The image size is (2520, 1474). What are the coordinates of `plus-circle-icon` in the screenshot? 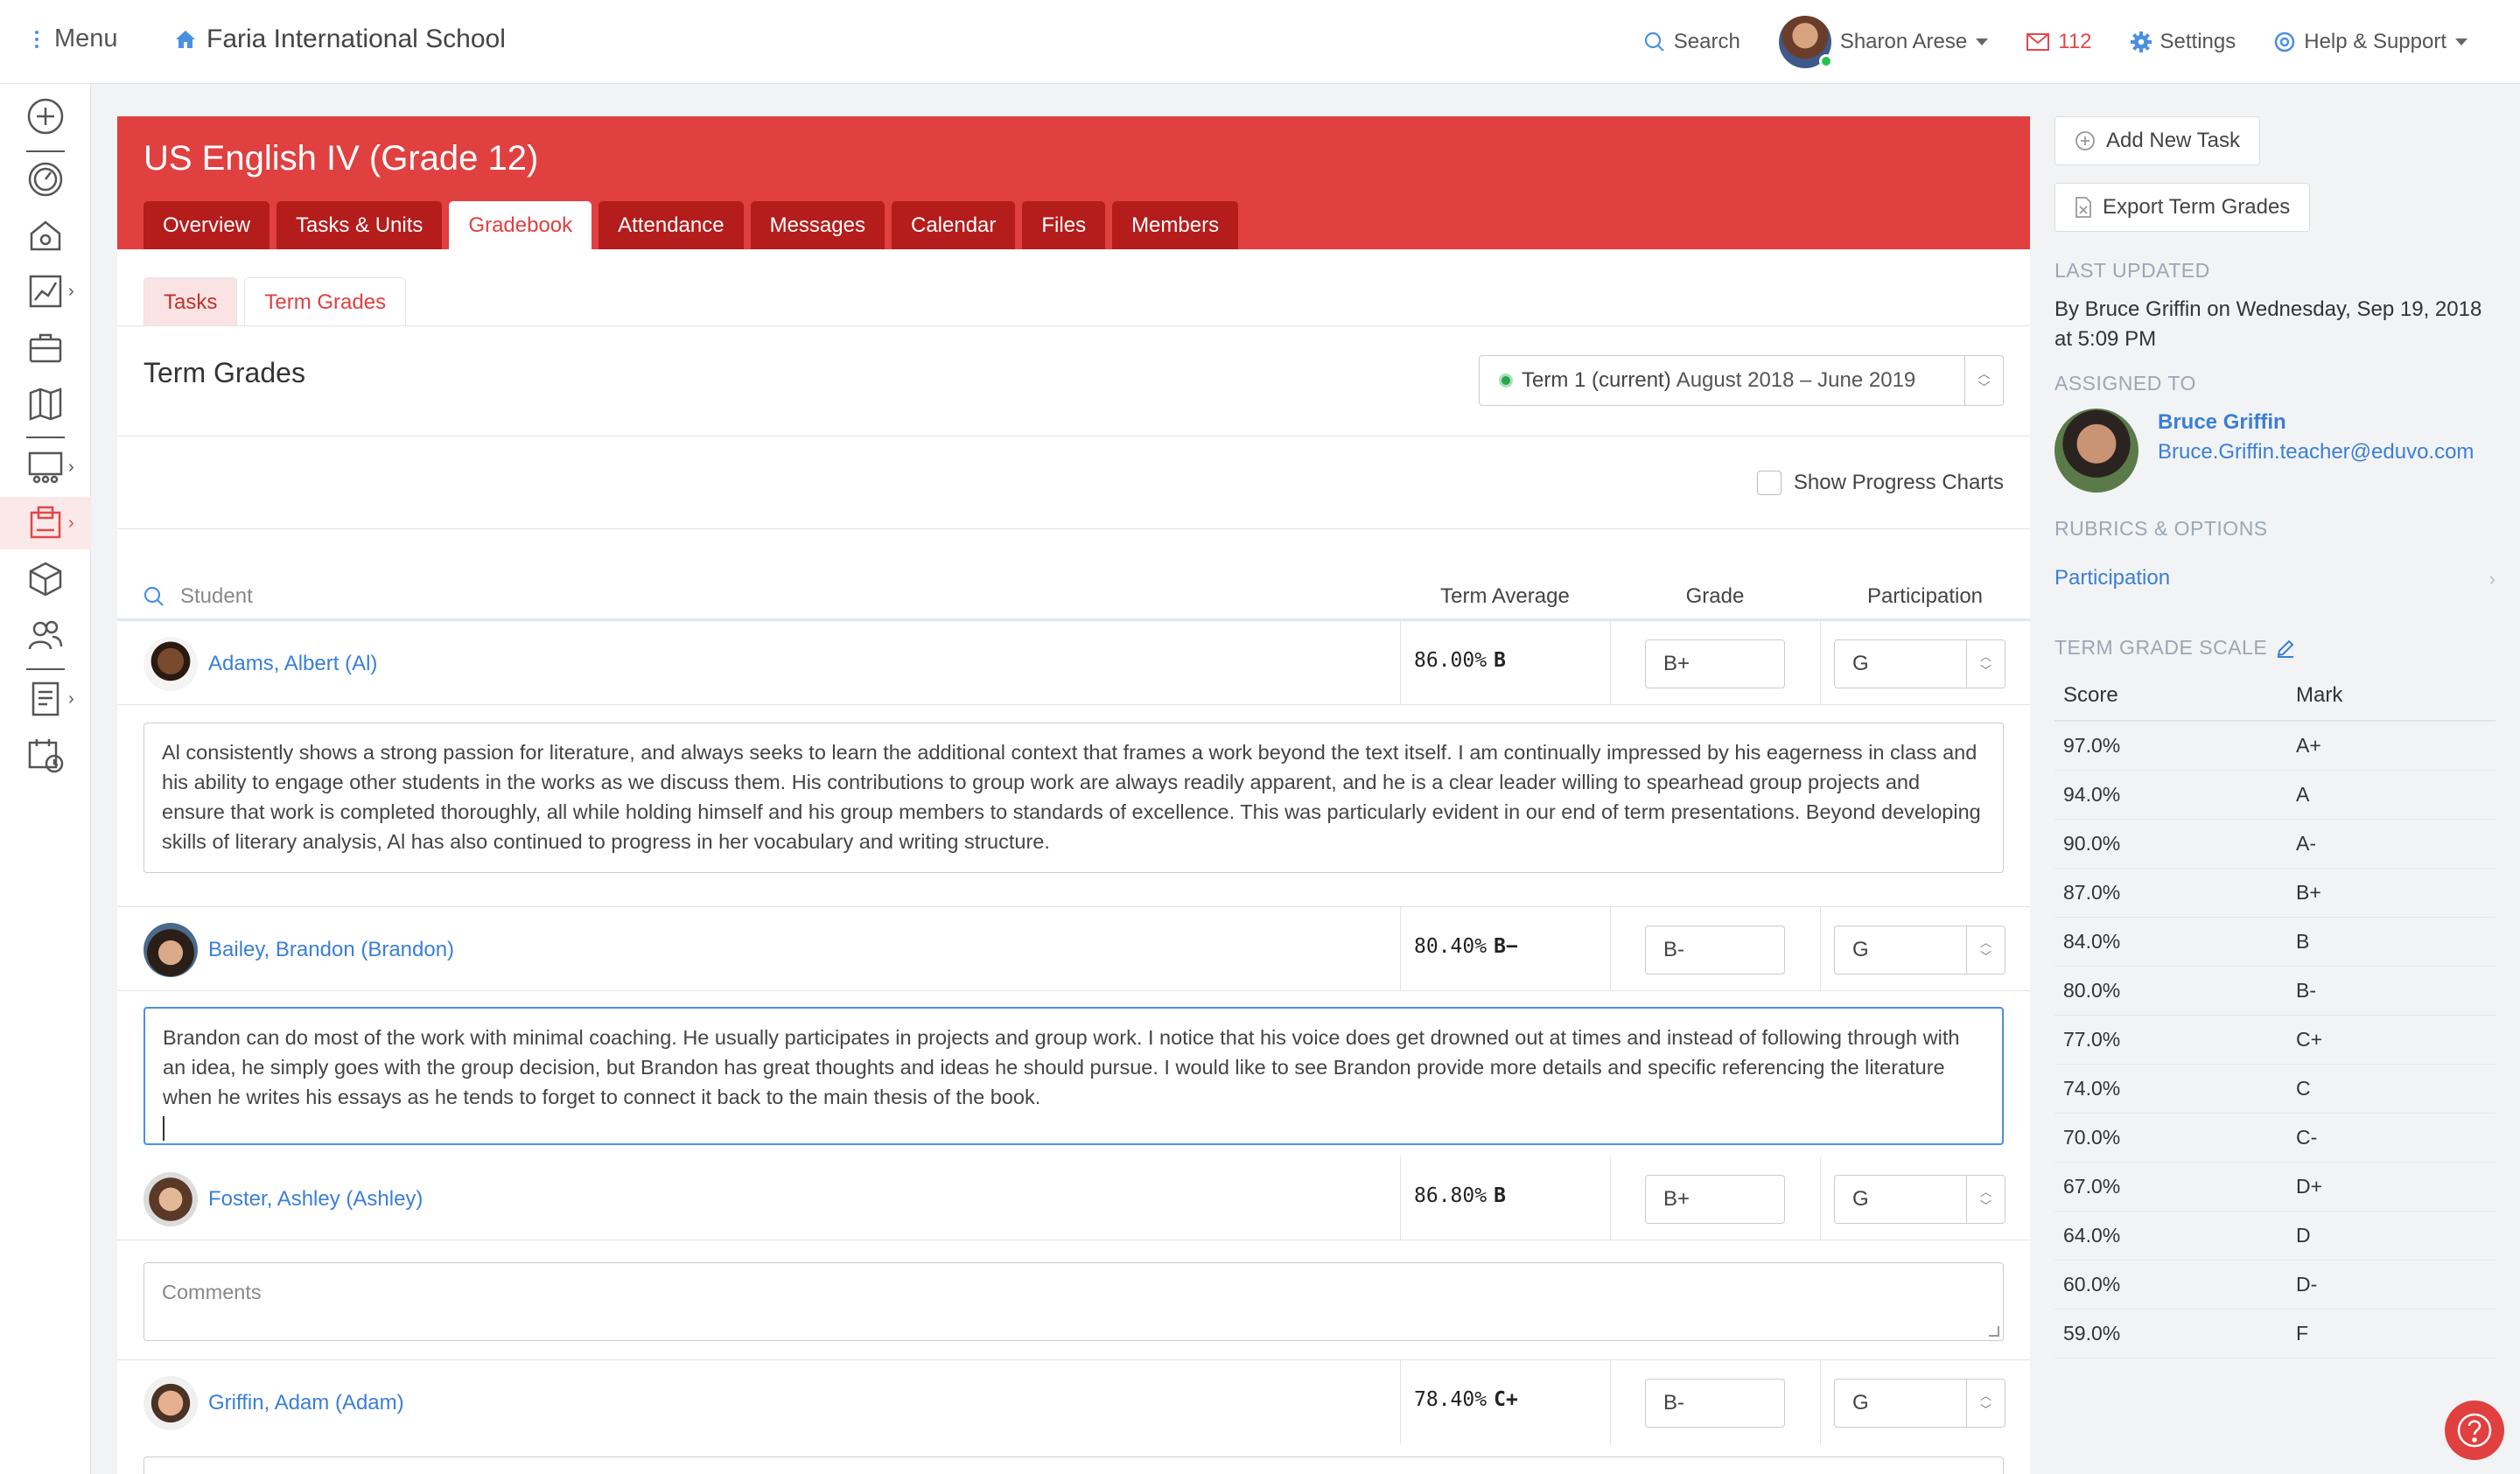 It's located at (2085, 140).